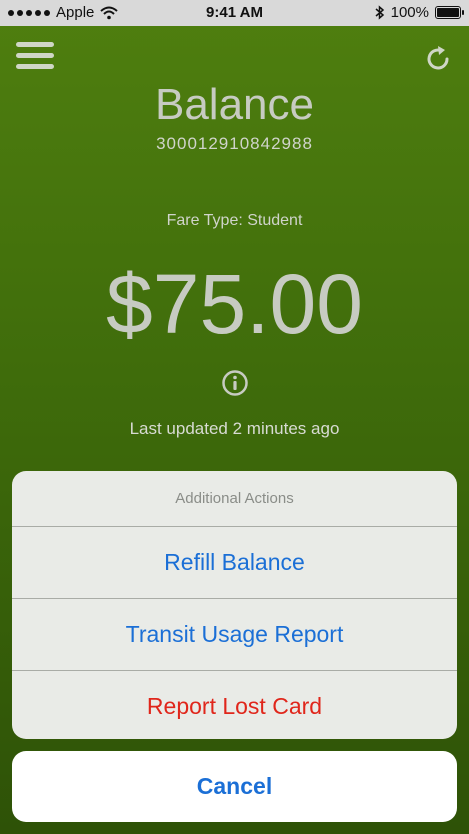 The height and width of the screenshot is (834, 469). I want to click on status-bar: Apple 9:41 AM 100%, so click(234, 13).